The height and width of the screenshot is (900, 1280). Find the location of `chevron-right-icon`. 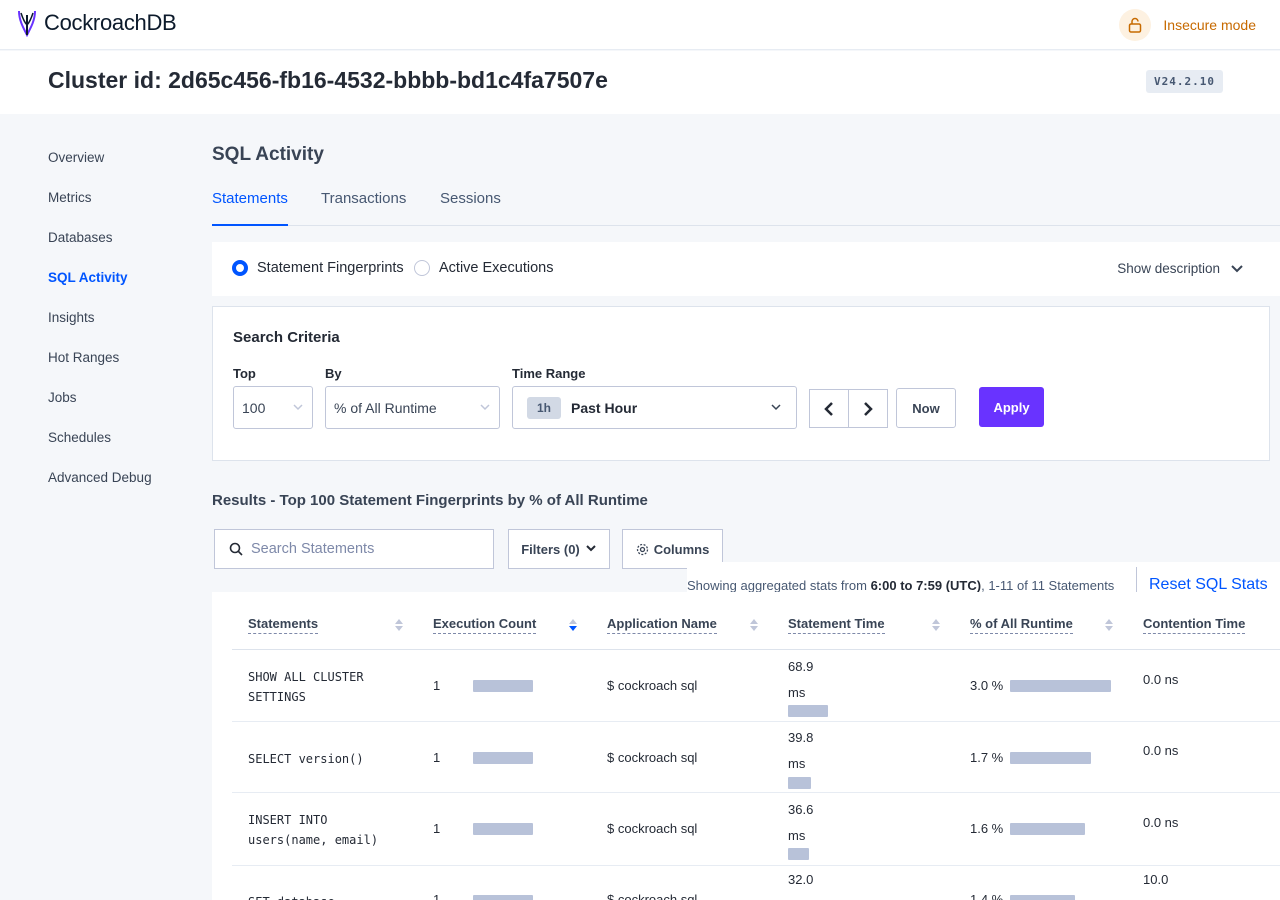

chevron-right-icon is located at coordinates (868, 408).